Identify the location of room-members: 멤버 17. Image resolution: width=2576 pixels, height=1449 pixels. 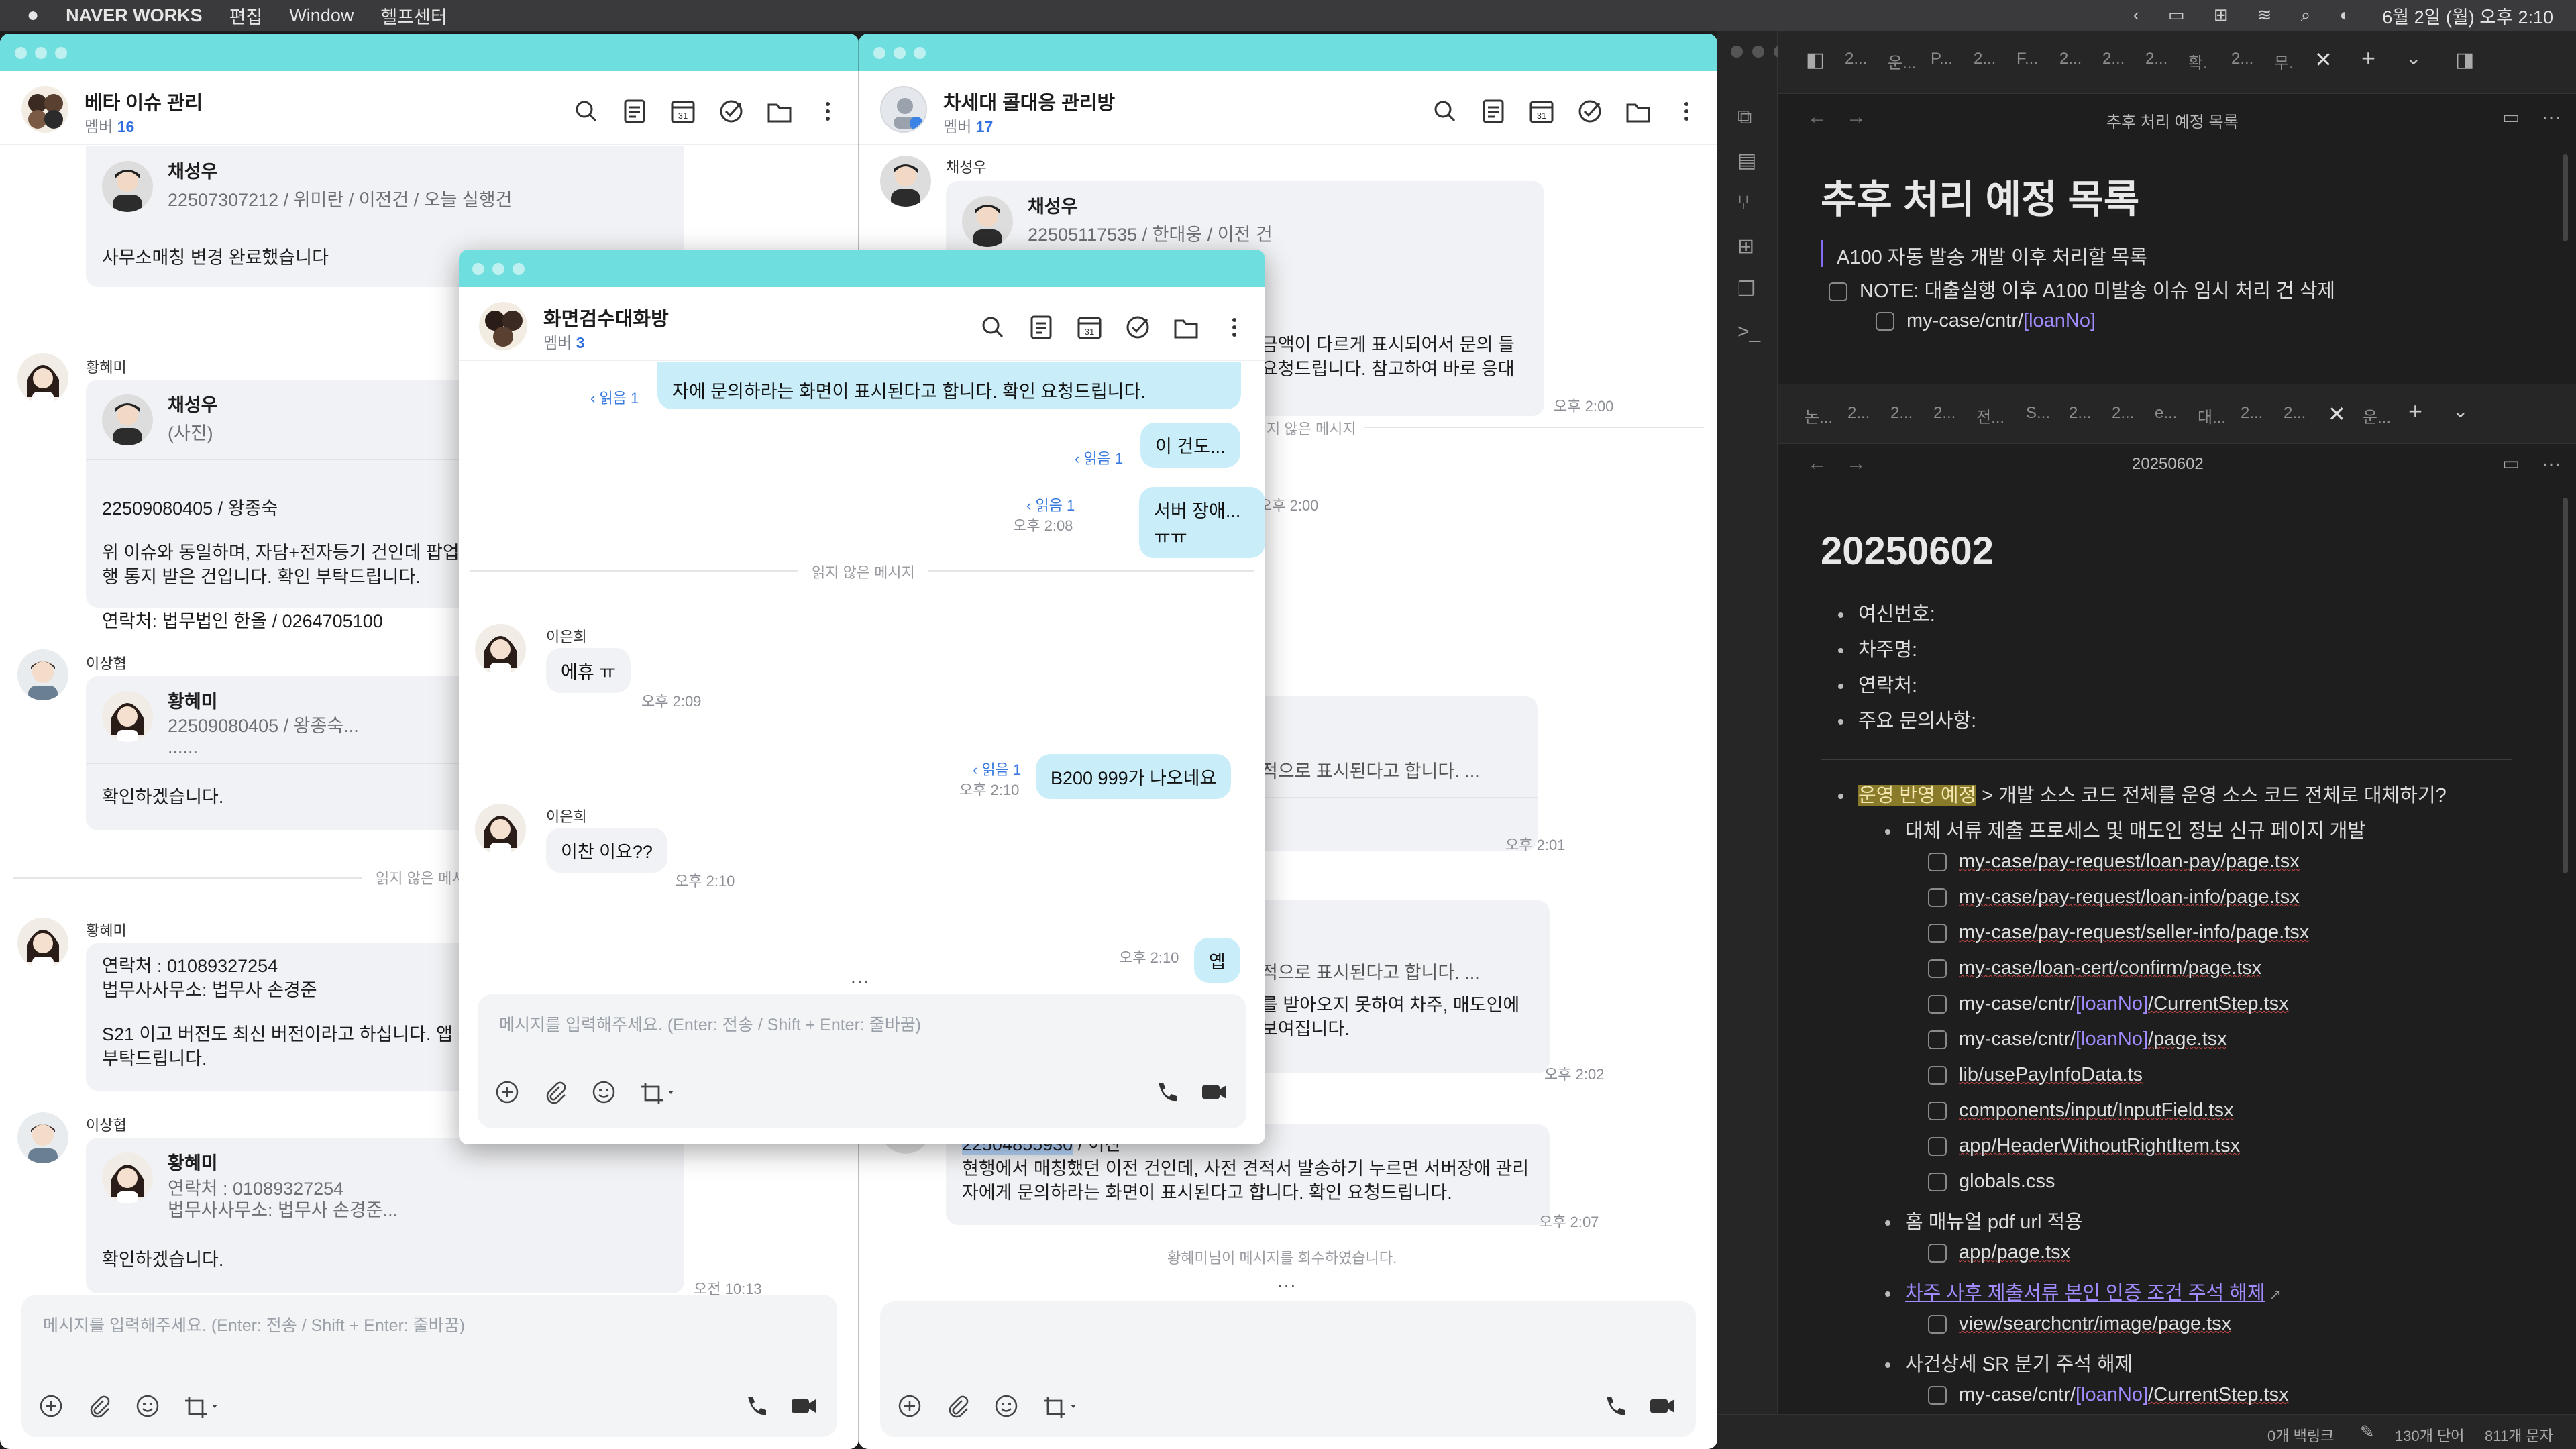
(968, 125).